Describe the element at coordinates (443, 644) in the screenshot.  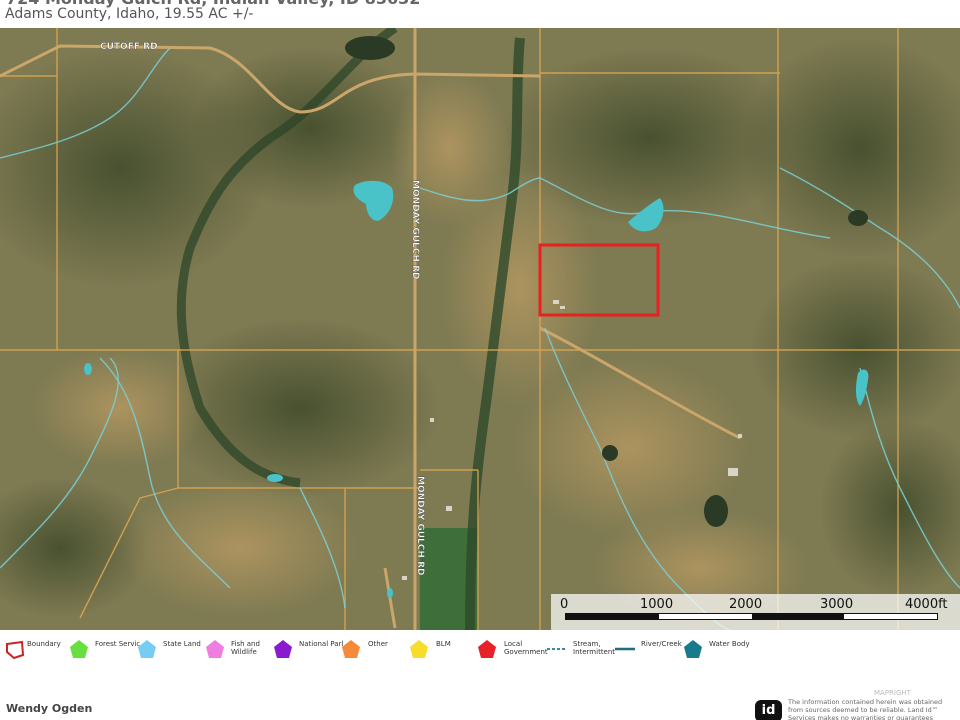
I see `legend-label: BLM` at that location.